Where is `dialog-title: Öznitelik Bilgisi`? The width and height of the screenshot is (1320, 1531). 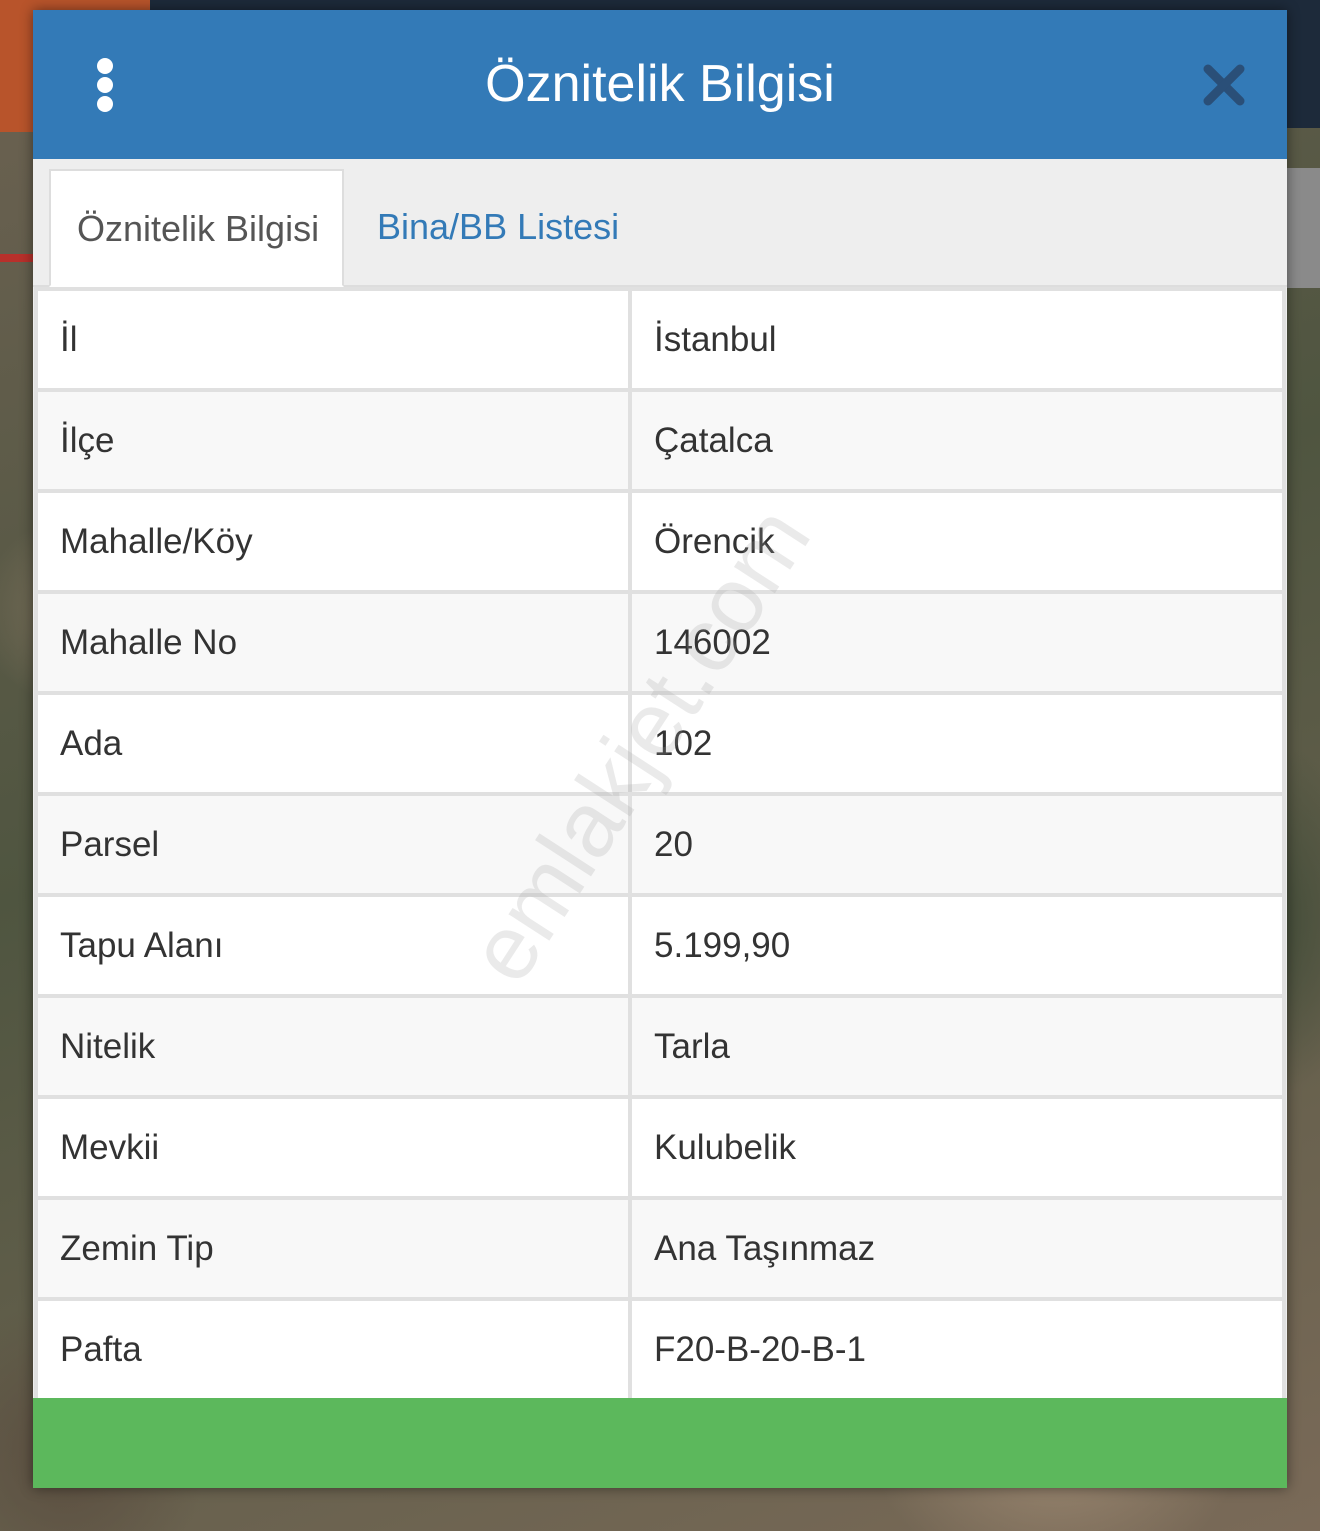 dialog-title: Öznitelik Bilgisi is located at coordinates (660, 84).